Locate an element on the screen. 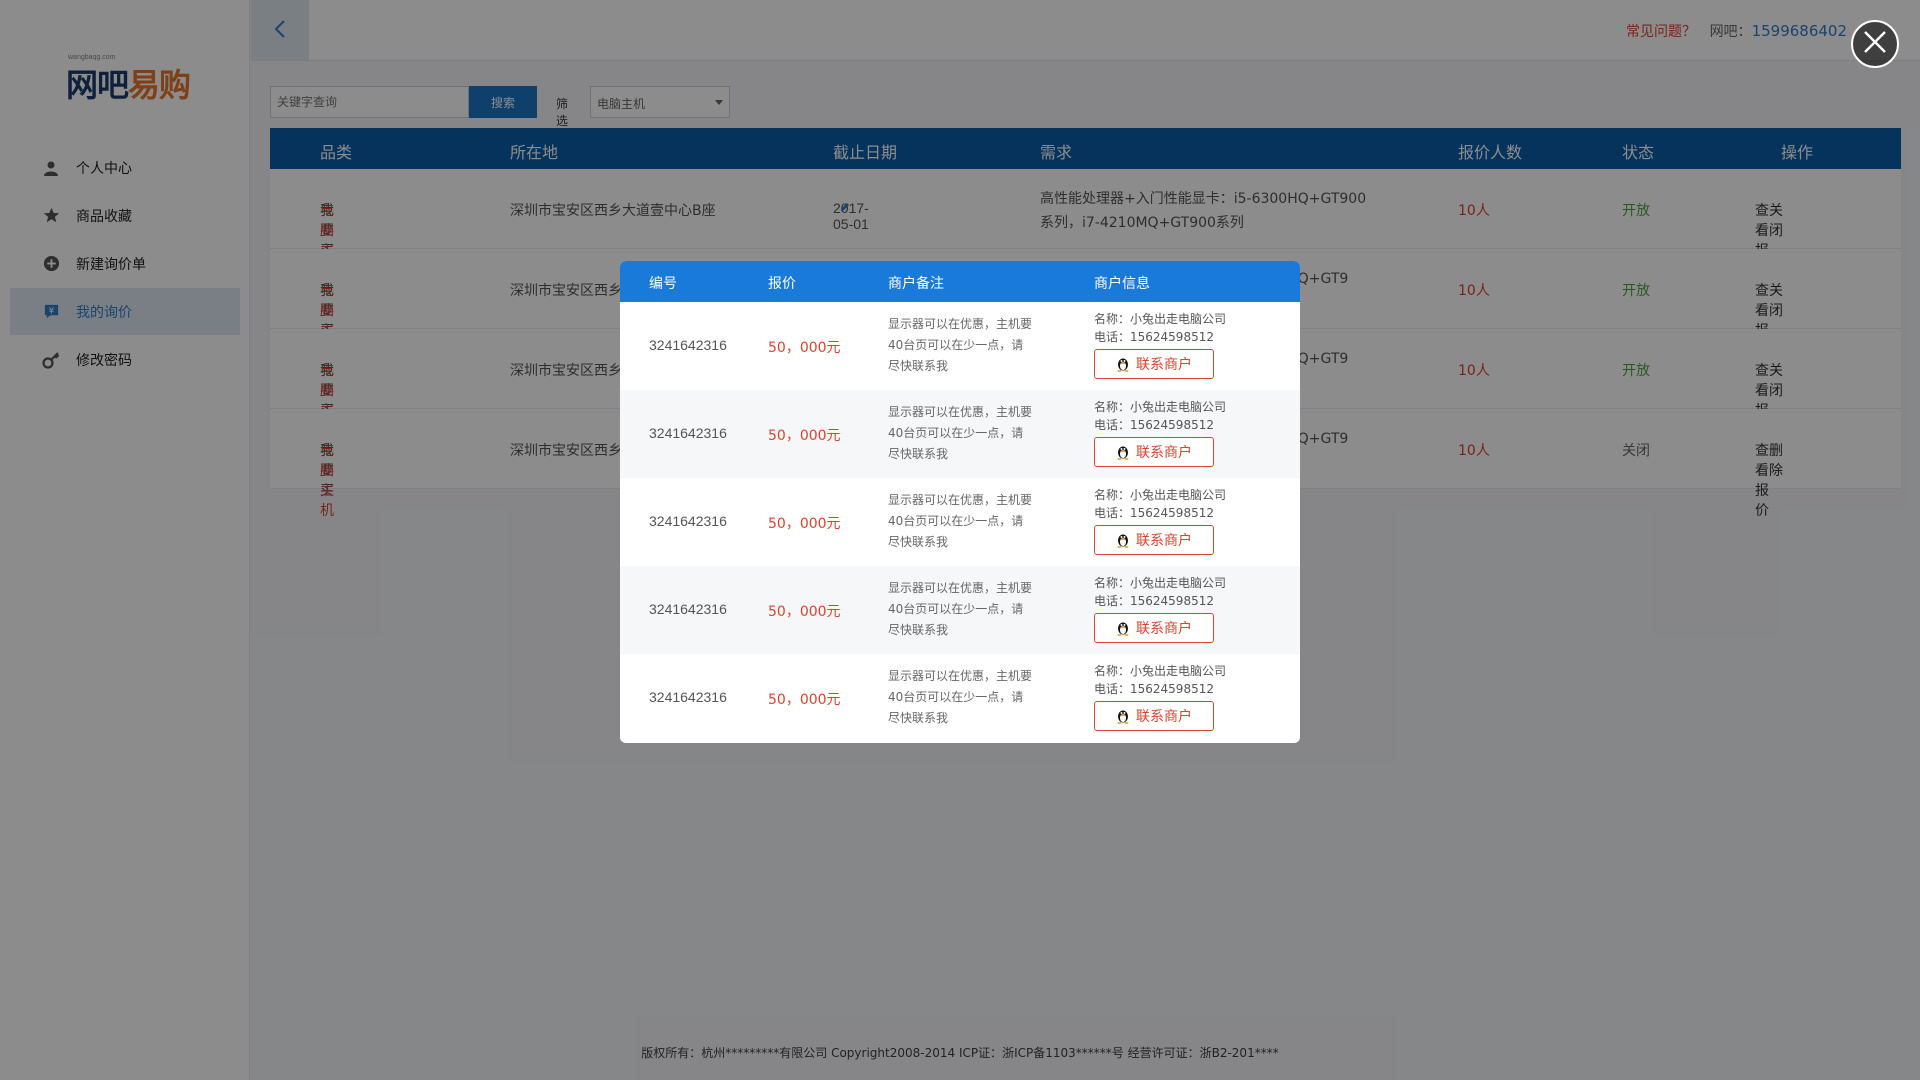 This screenshot has width=1920, height=1080. close-modal-button is located at coordinates (1875, 44).